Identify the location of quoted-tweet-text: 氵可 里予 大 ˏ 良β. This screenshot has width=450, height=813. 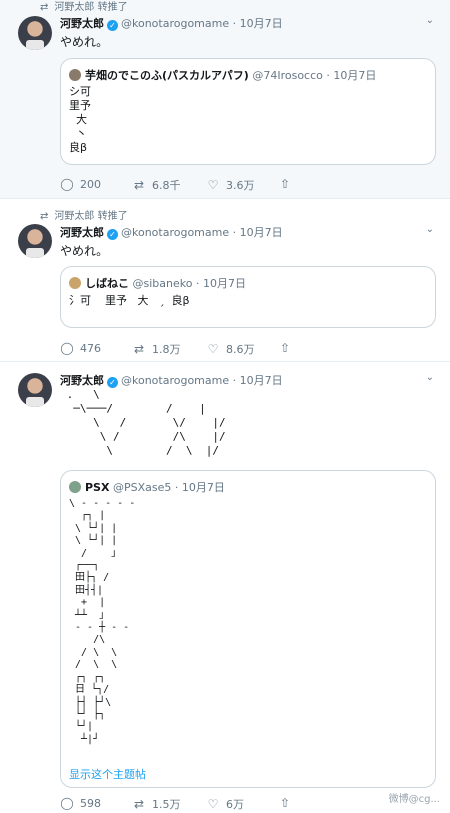
(129, 300).